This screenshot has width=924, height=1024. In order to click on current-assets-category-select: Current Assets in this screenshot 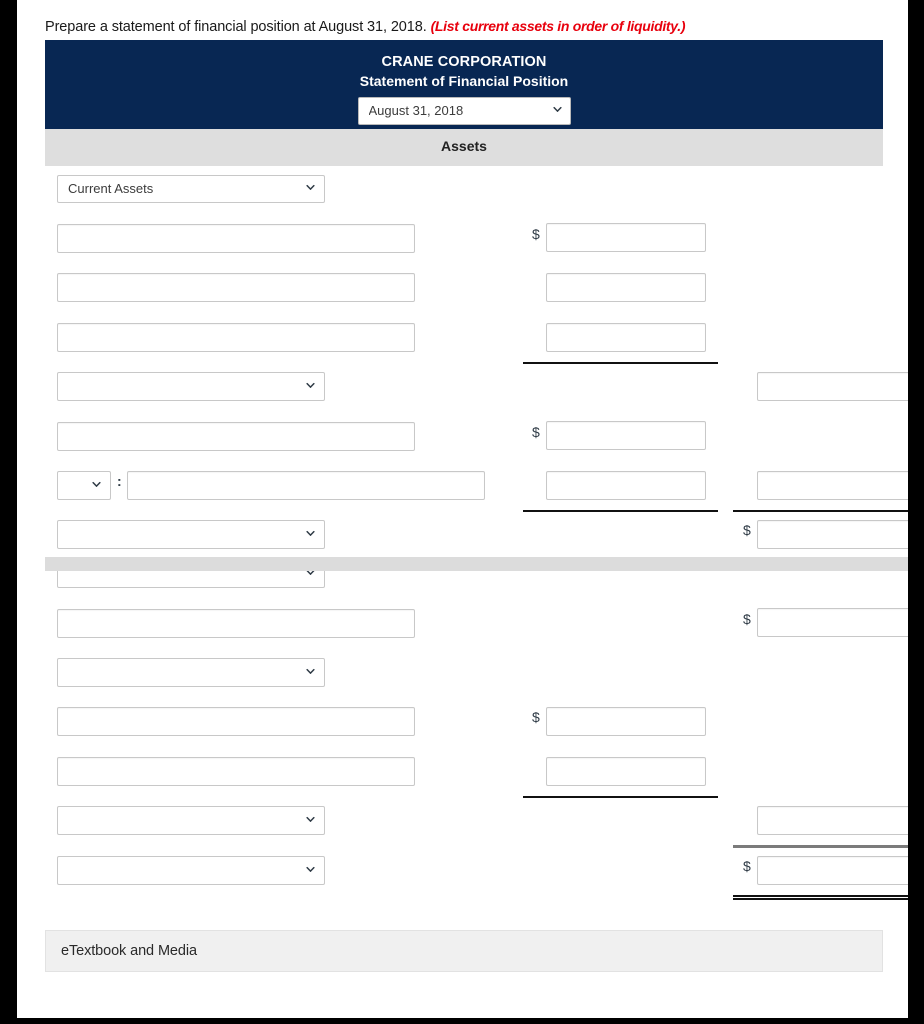, I will do `click(191, 189)`.